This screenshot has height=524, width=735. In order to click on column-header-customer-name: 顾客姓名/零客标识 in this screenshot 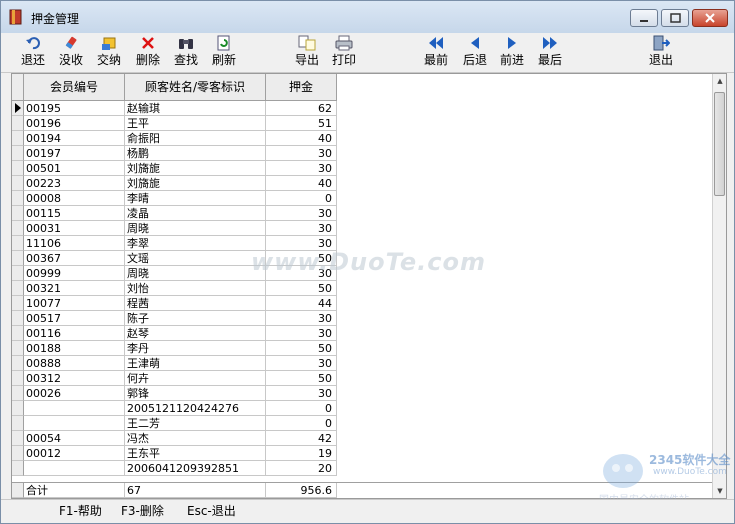, I will do `click(195, 87)`.